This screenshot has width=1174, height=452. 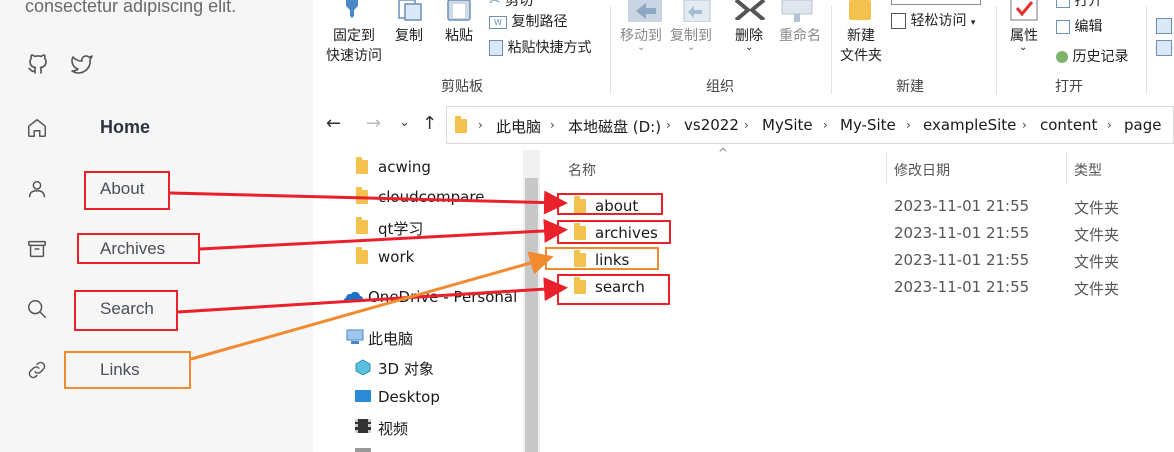 I want to click on column-header-name: 名称, so click(x=582, y=170).